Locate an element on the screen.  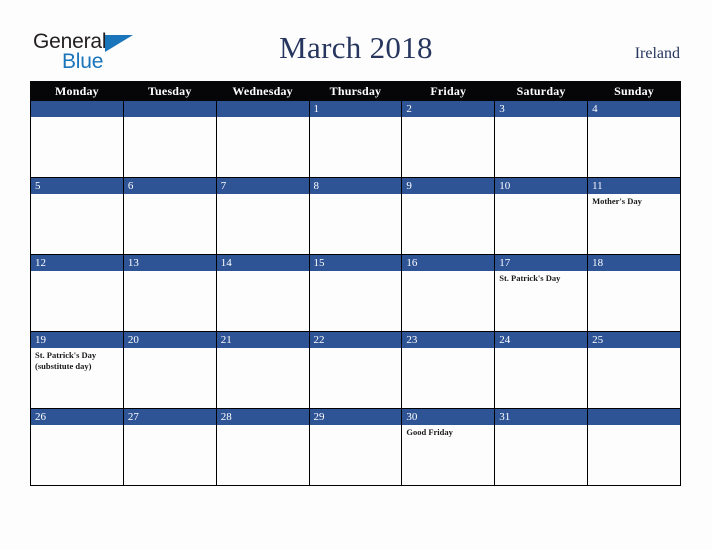
day-cell-inner: 6 is located at coordinates (169, 216).